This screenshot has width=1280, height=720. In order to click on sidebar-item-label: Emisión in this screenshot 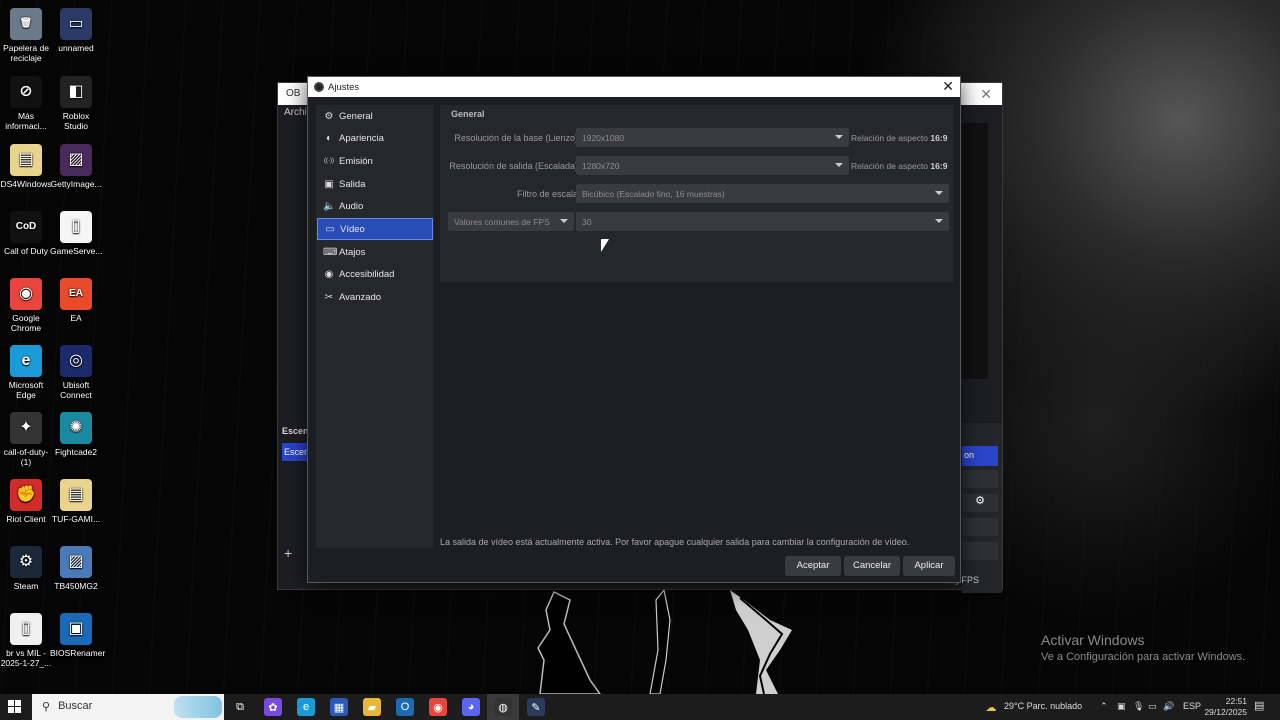, I will do `click(356, 161)`.